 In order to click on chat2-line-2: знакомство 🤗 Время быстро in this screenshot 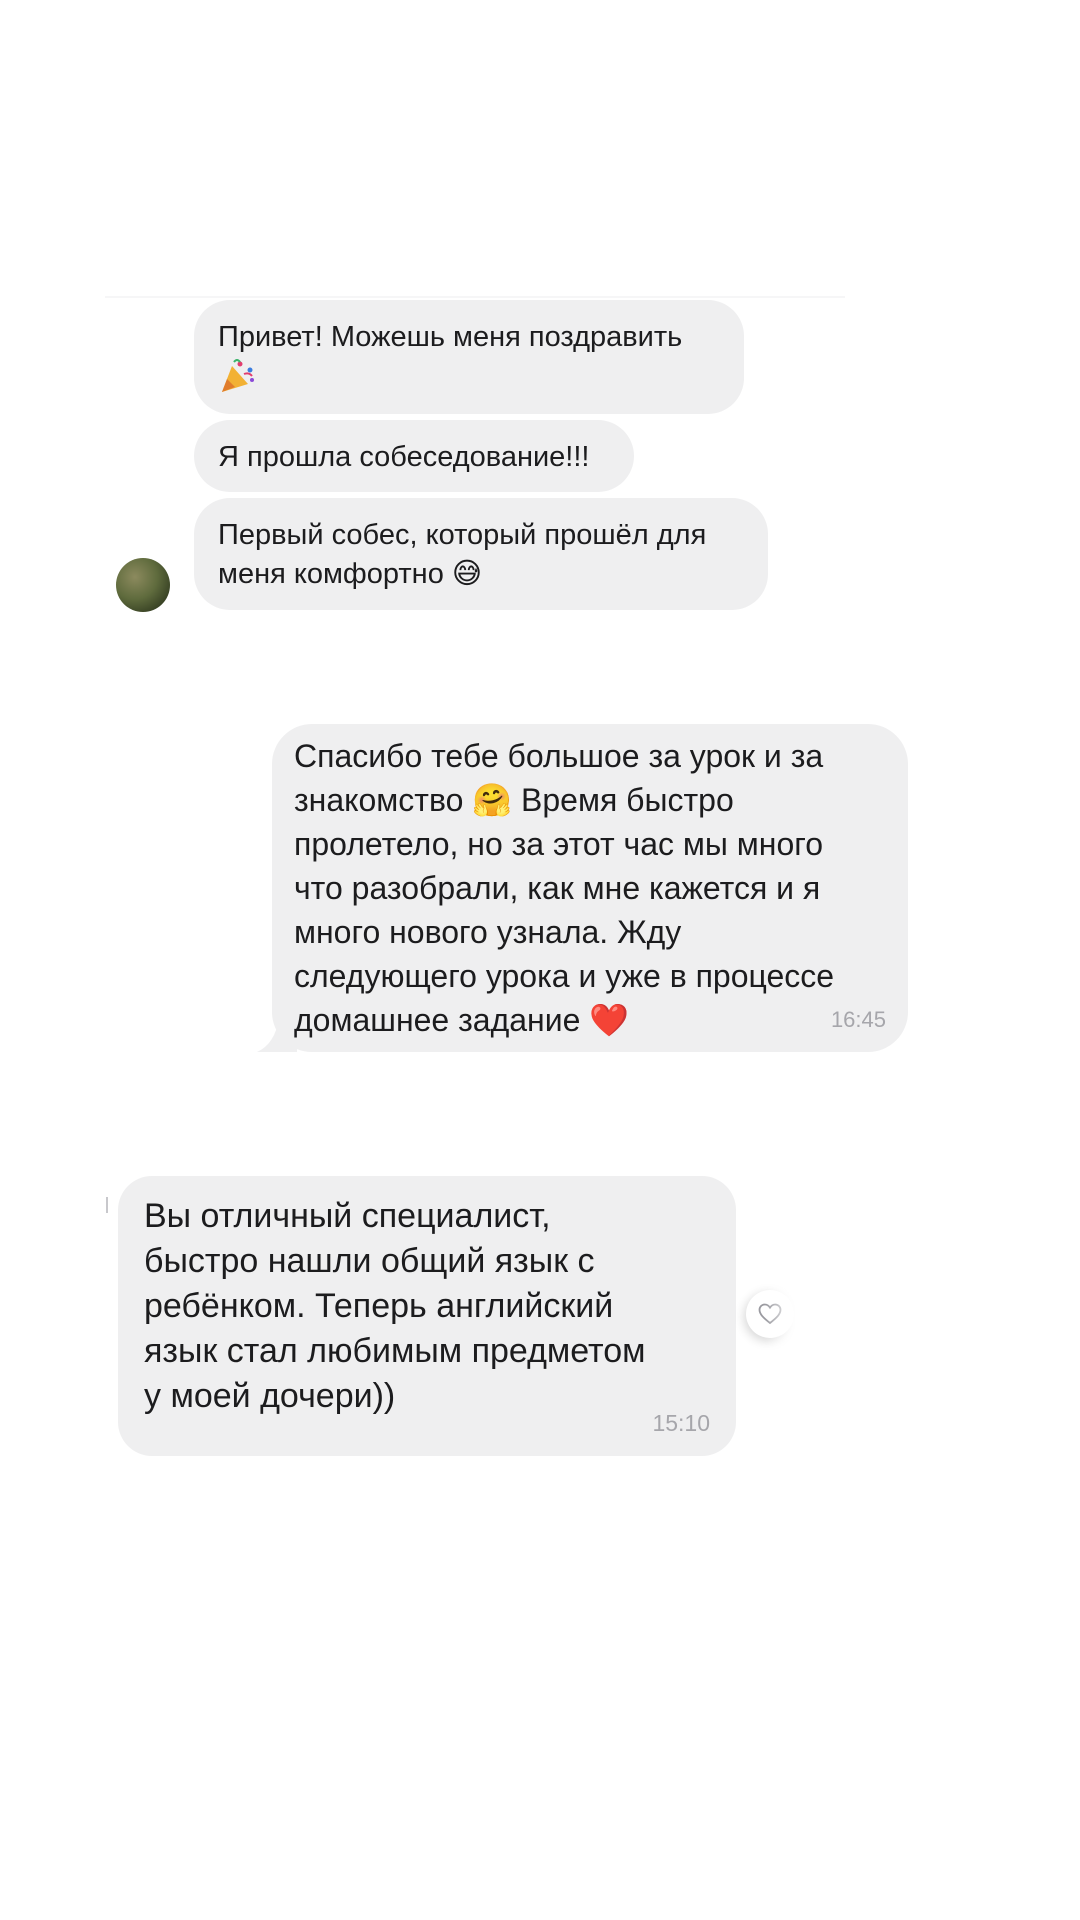, I will do `click(589, 800)`.